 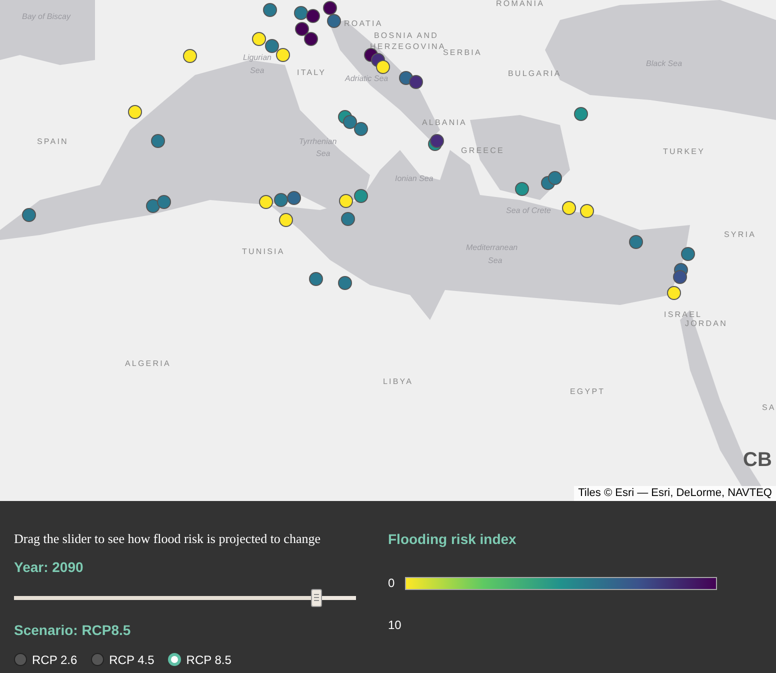 What do you see at coordinates (683, 315) in the screenshot?
I see `map-label: ISRAEL` at bounding box center [683, 315].